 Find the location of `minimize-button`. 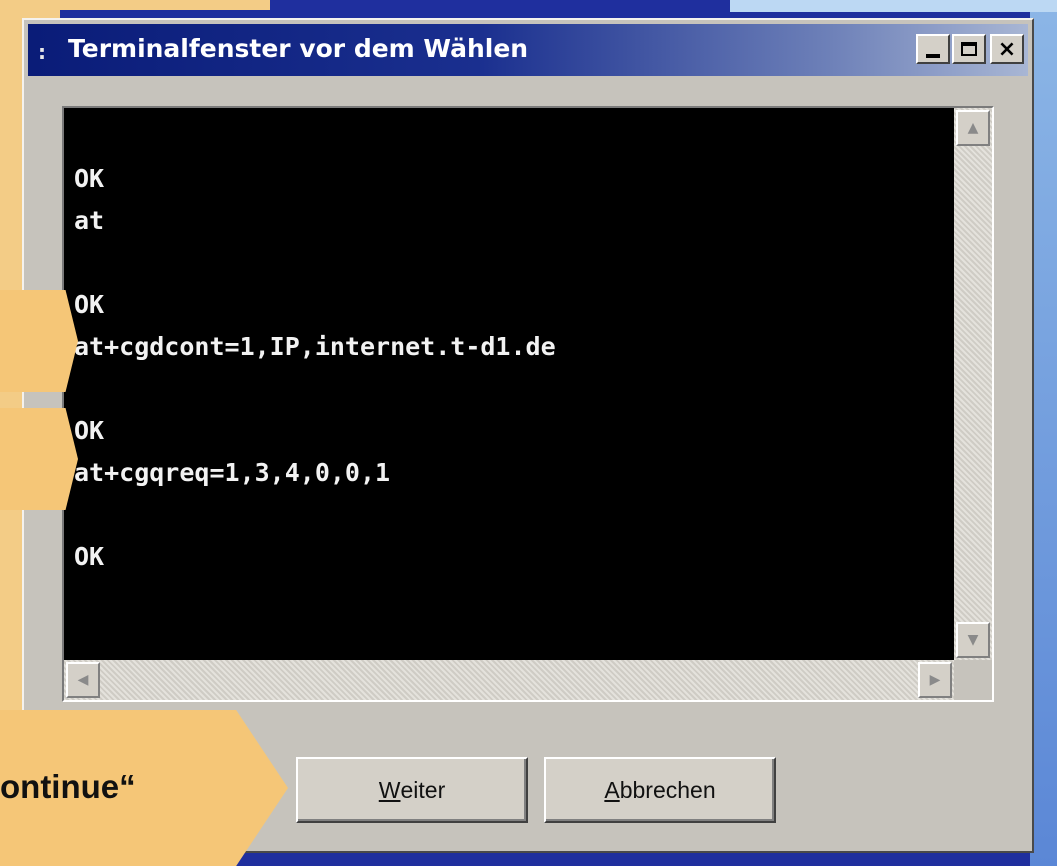

minimize-button is located at coordinates (933, 49).